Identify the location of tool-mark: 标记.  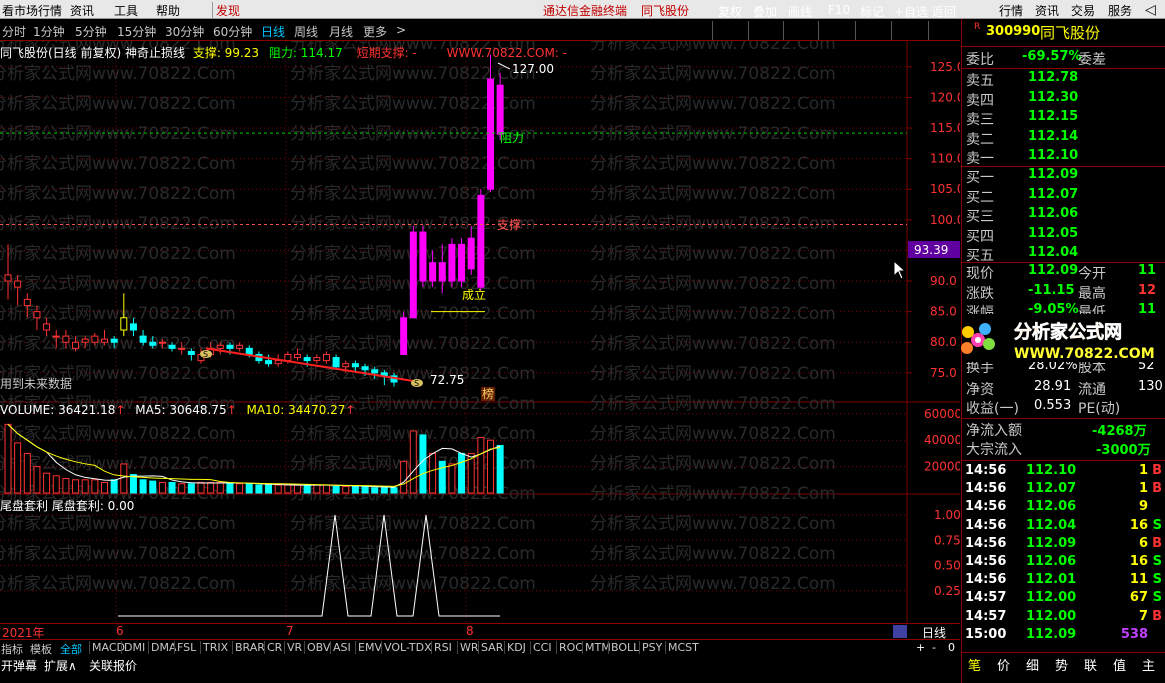
(872, 11).